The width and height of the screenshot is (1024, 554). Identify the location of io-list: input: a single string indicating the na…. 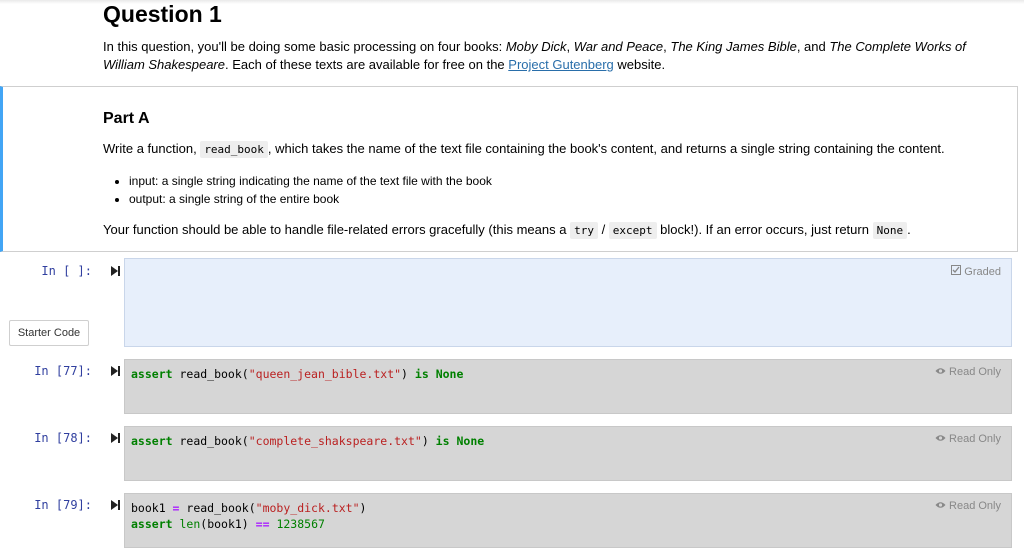
(302, 190).